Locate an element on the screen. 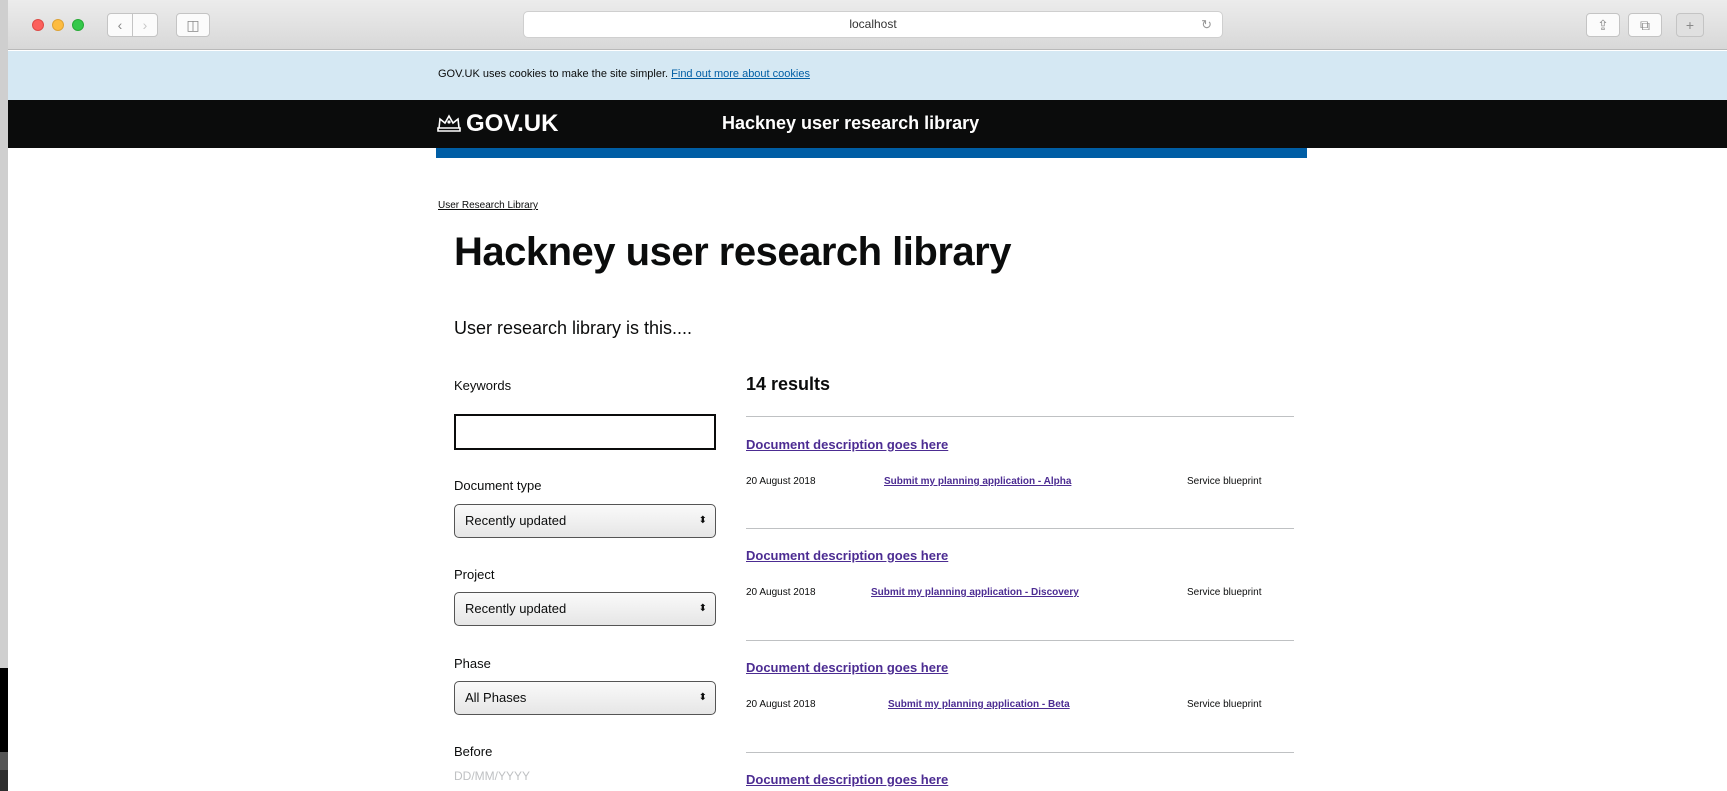  project-value: Recently updated is located at coordinates (516, 608).